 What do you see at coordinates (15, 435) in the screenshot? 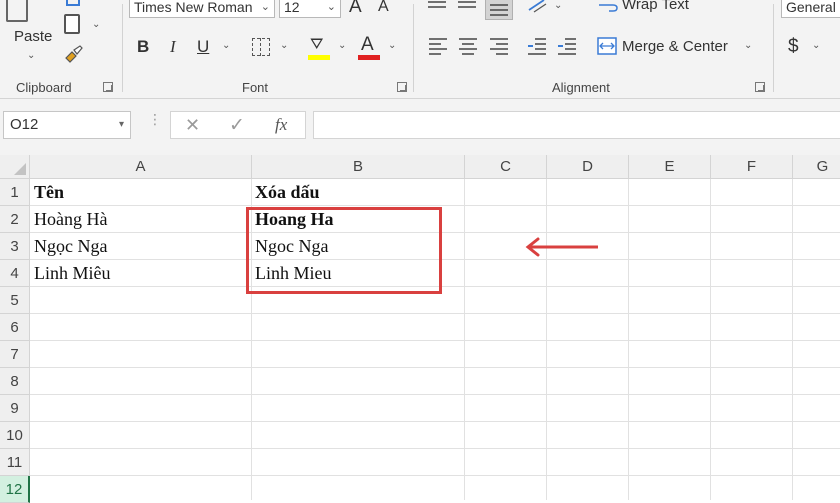
I see `row-header-10: 10` at bounding box center [15, 435].